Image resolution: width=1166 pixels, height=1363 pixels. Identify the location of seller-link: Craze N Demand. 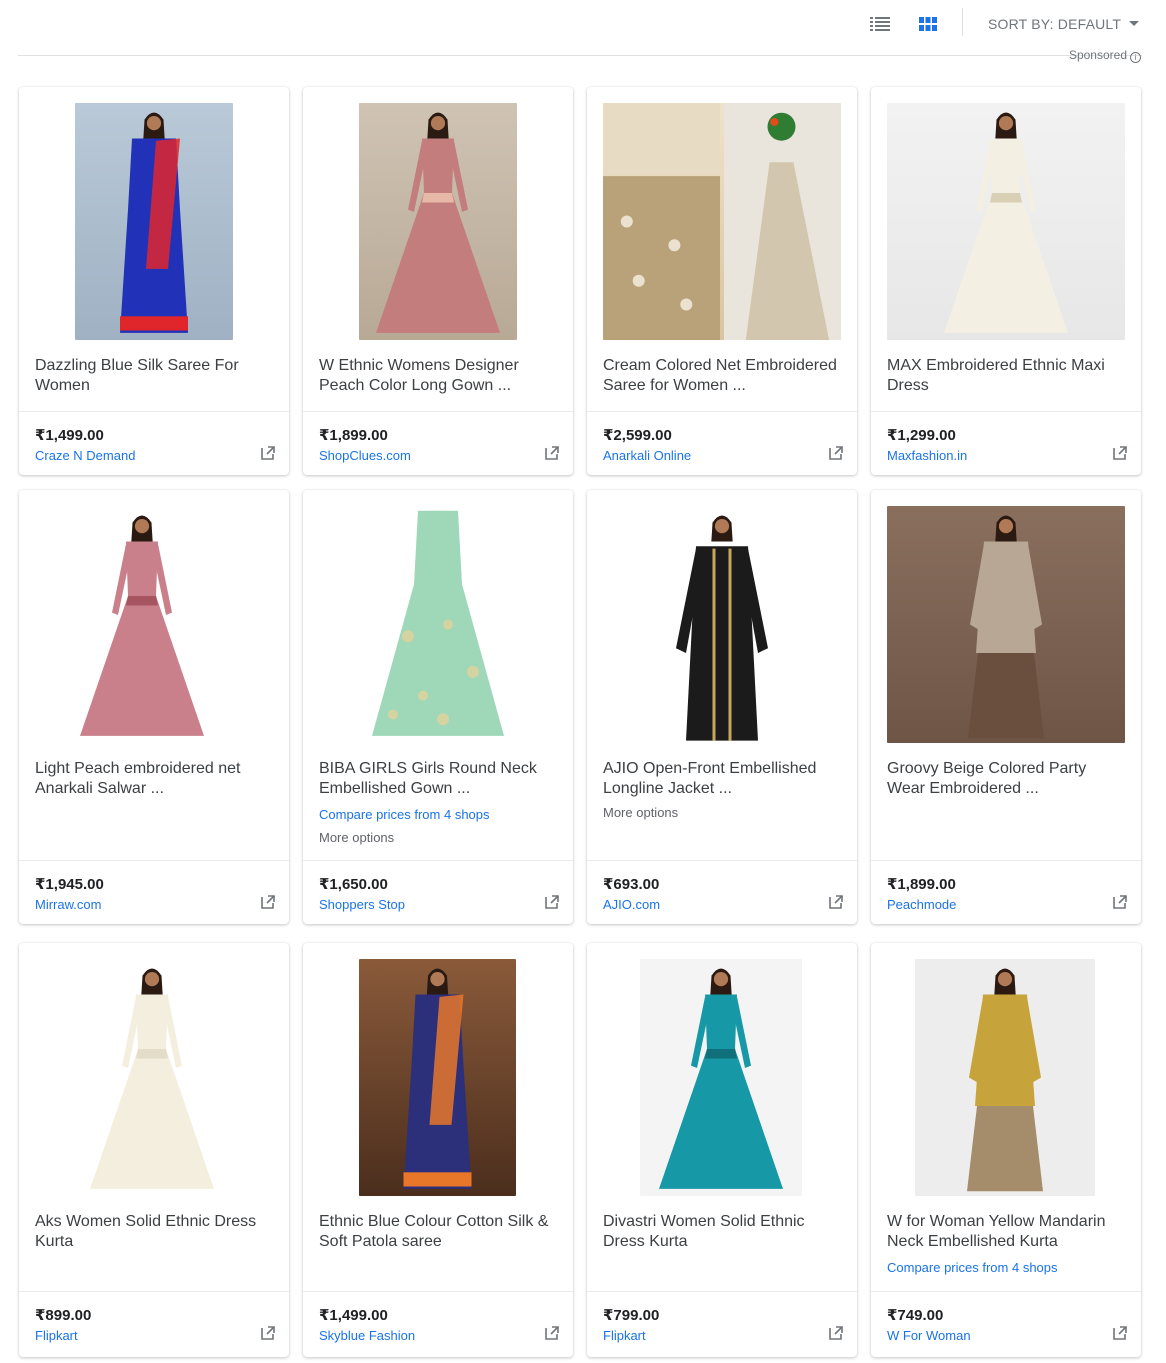
(85, 455).